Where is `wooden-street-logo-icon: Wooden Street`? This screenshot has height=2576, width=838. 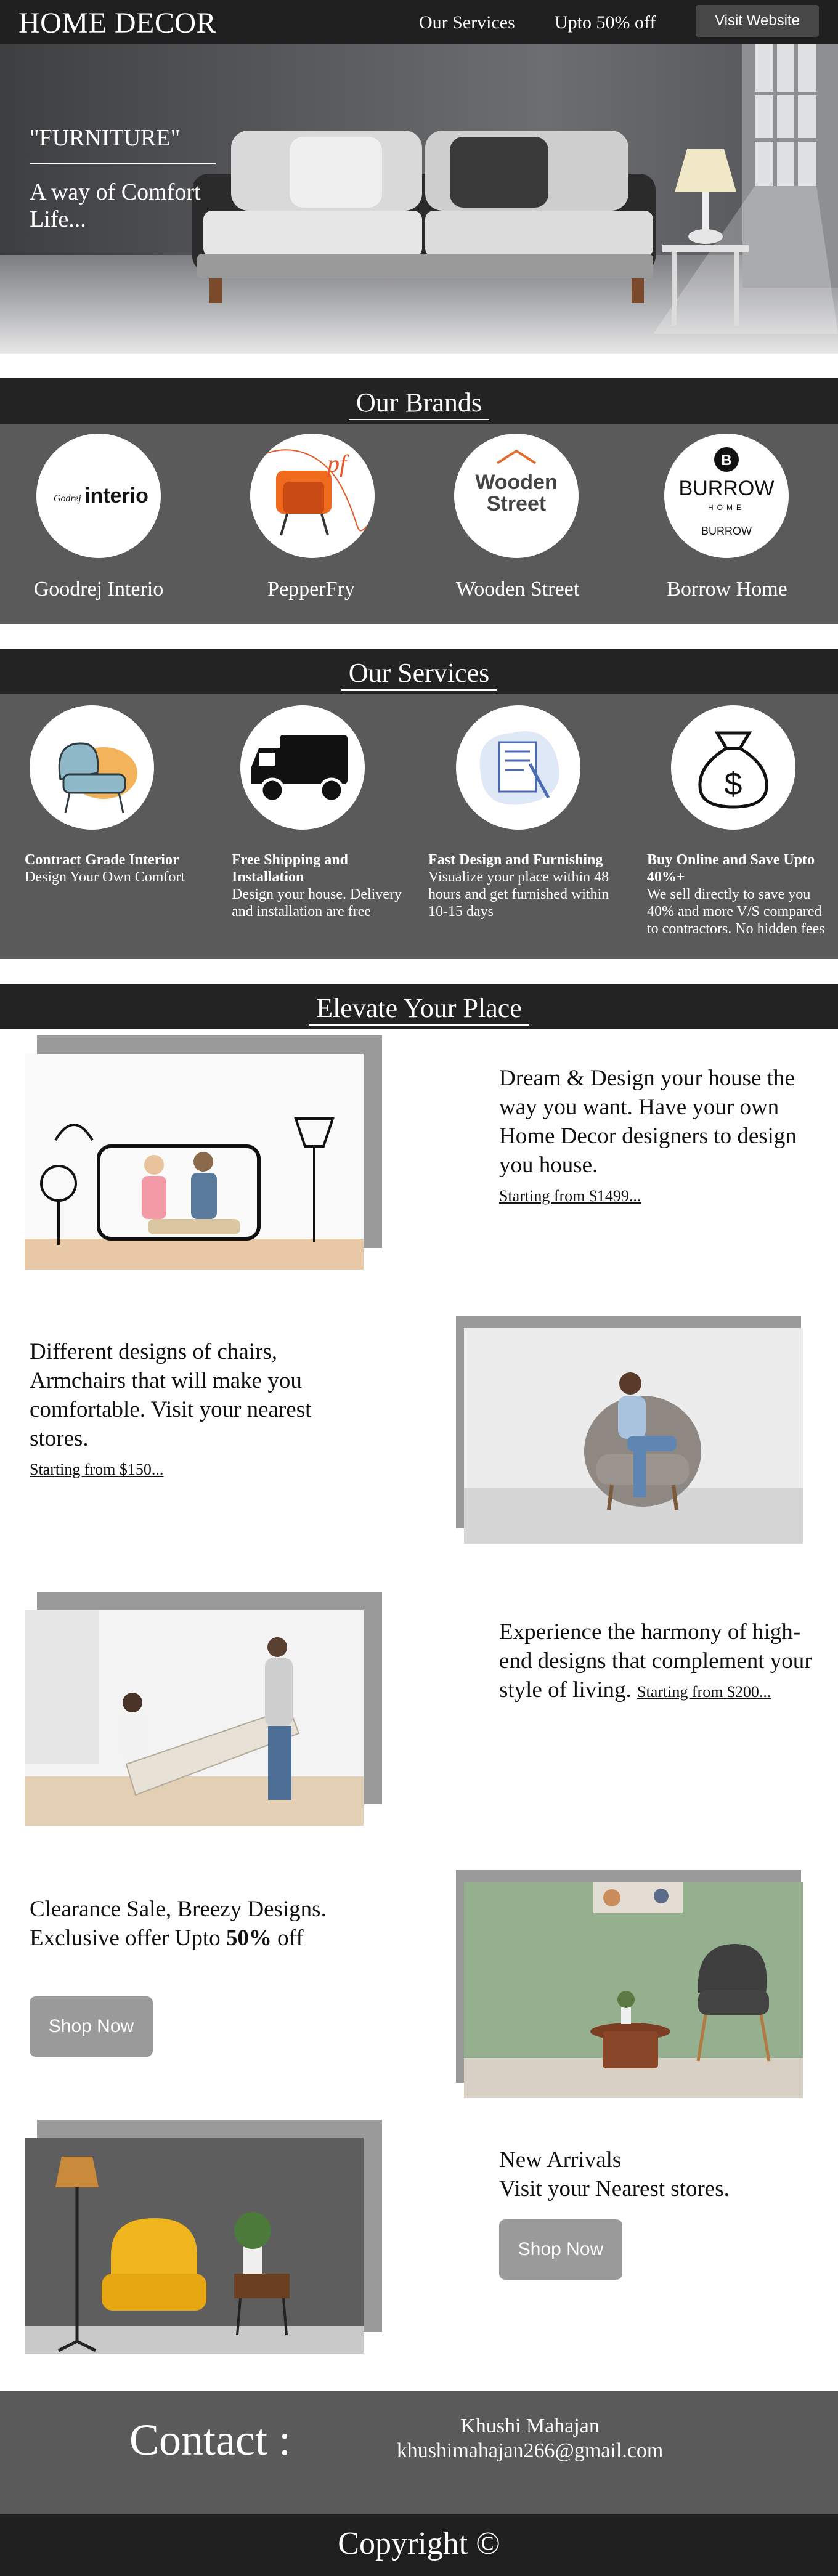
wooden-street-logo-icon: Wooden Street is located at coordinates (516, 482).